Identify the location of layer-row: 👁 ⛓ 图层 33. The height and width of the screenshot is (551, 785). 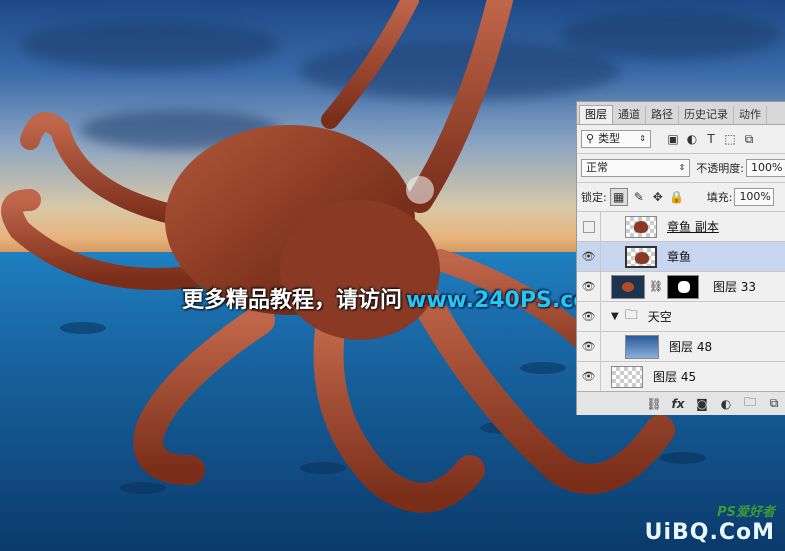
(681, 287).